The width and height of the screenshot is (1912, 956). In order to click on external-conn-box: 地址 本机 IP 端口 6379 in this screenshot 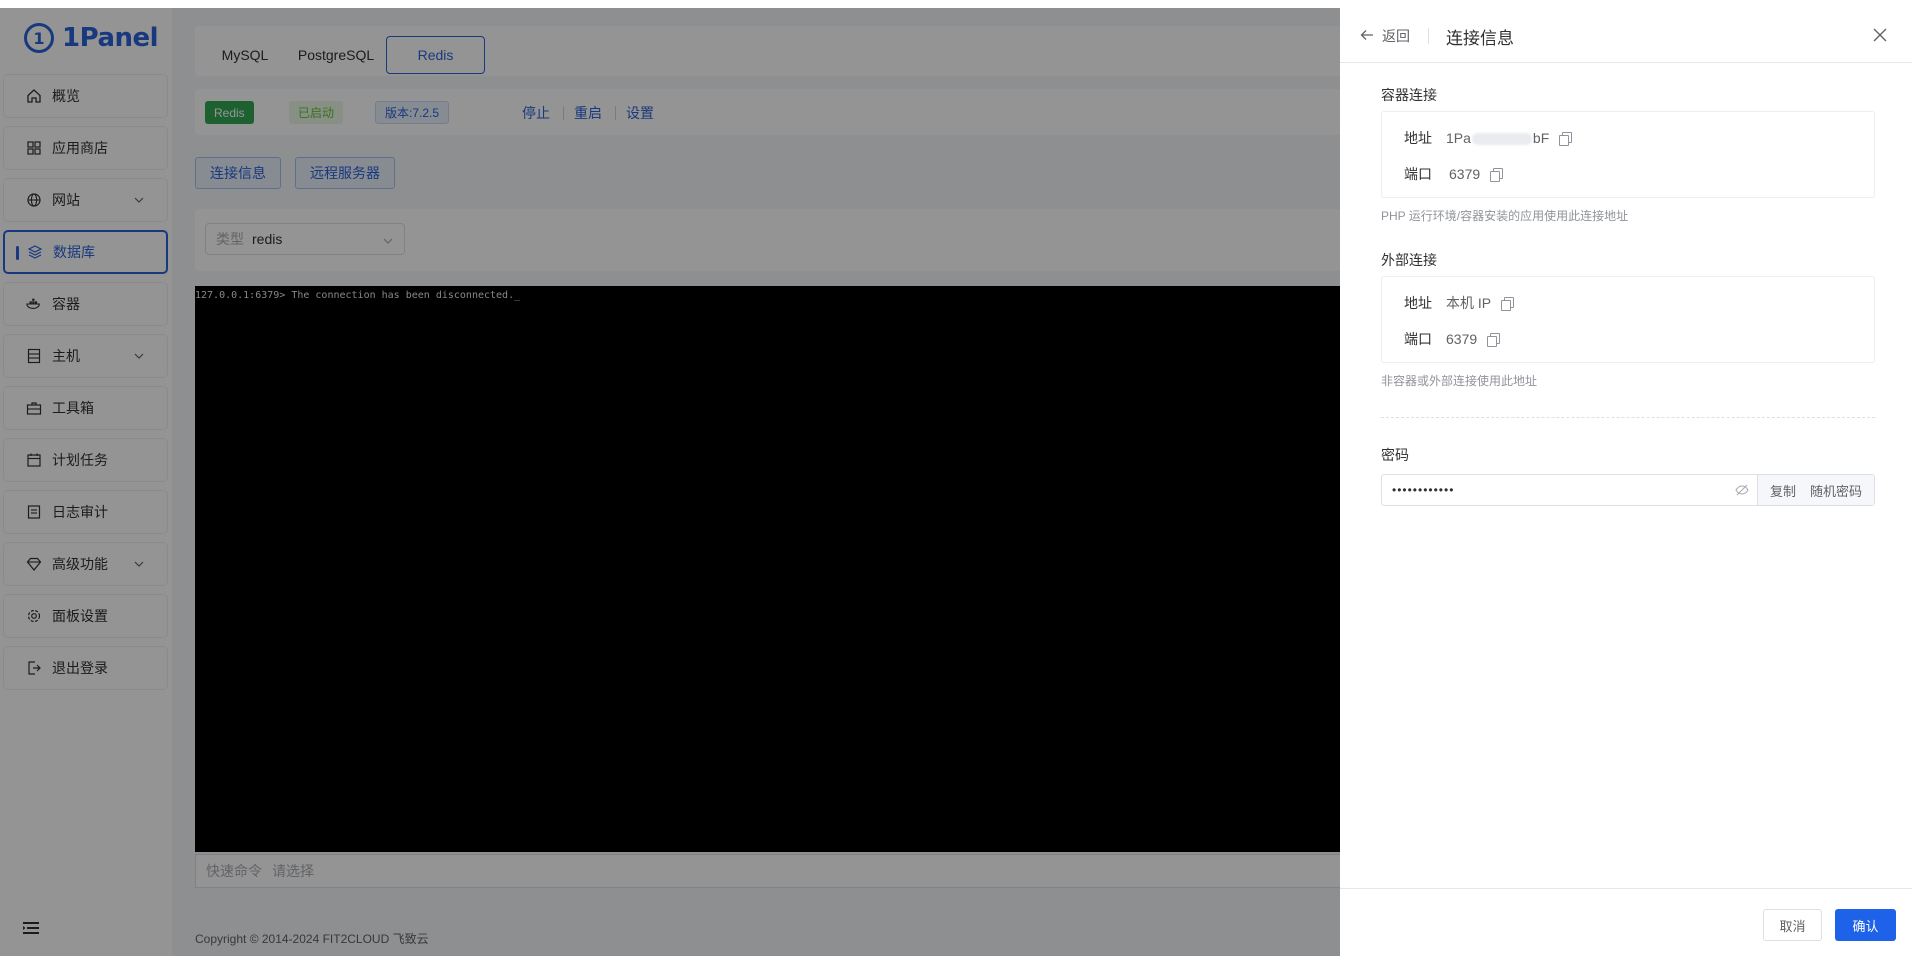, I will do `click(1628, 319)`.